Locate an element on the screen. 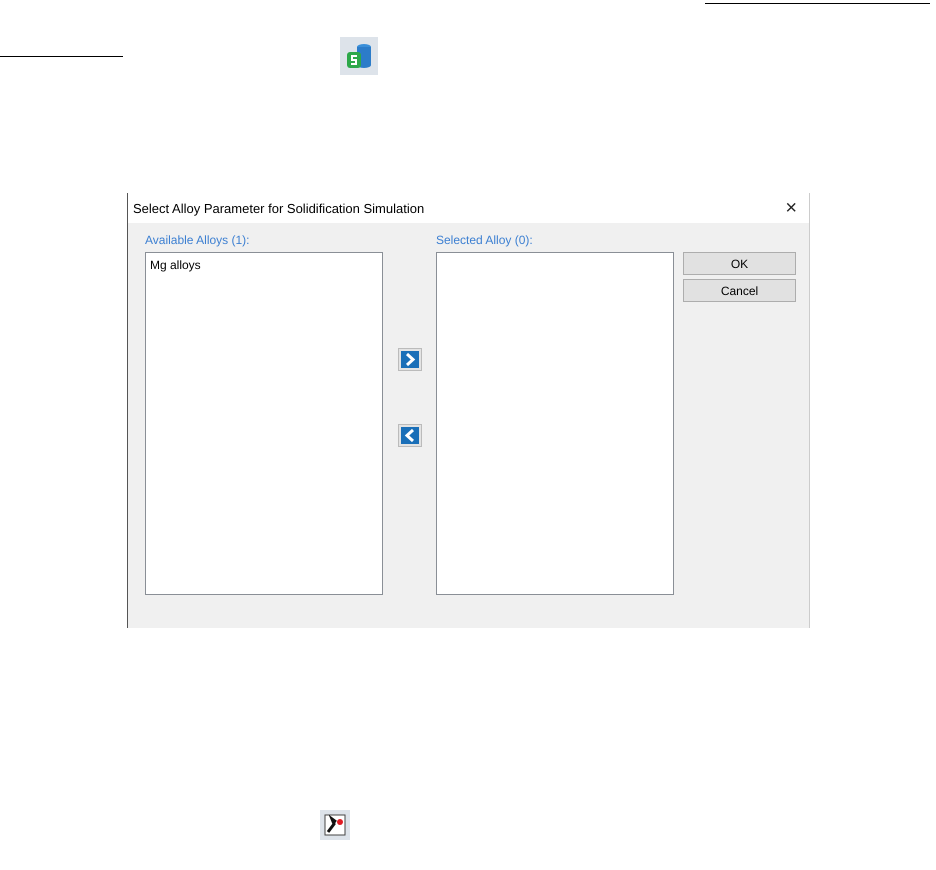 The image size is (936, 870). ok-button: OK is located at coordinates (739, 263).